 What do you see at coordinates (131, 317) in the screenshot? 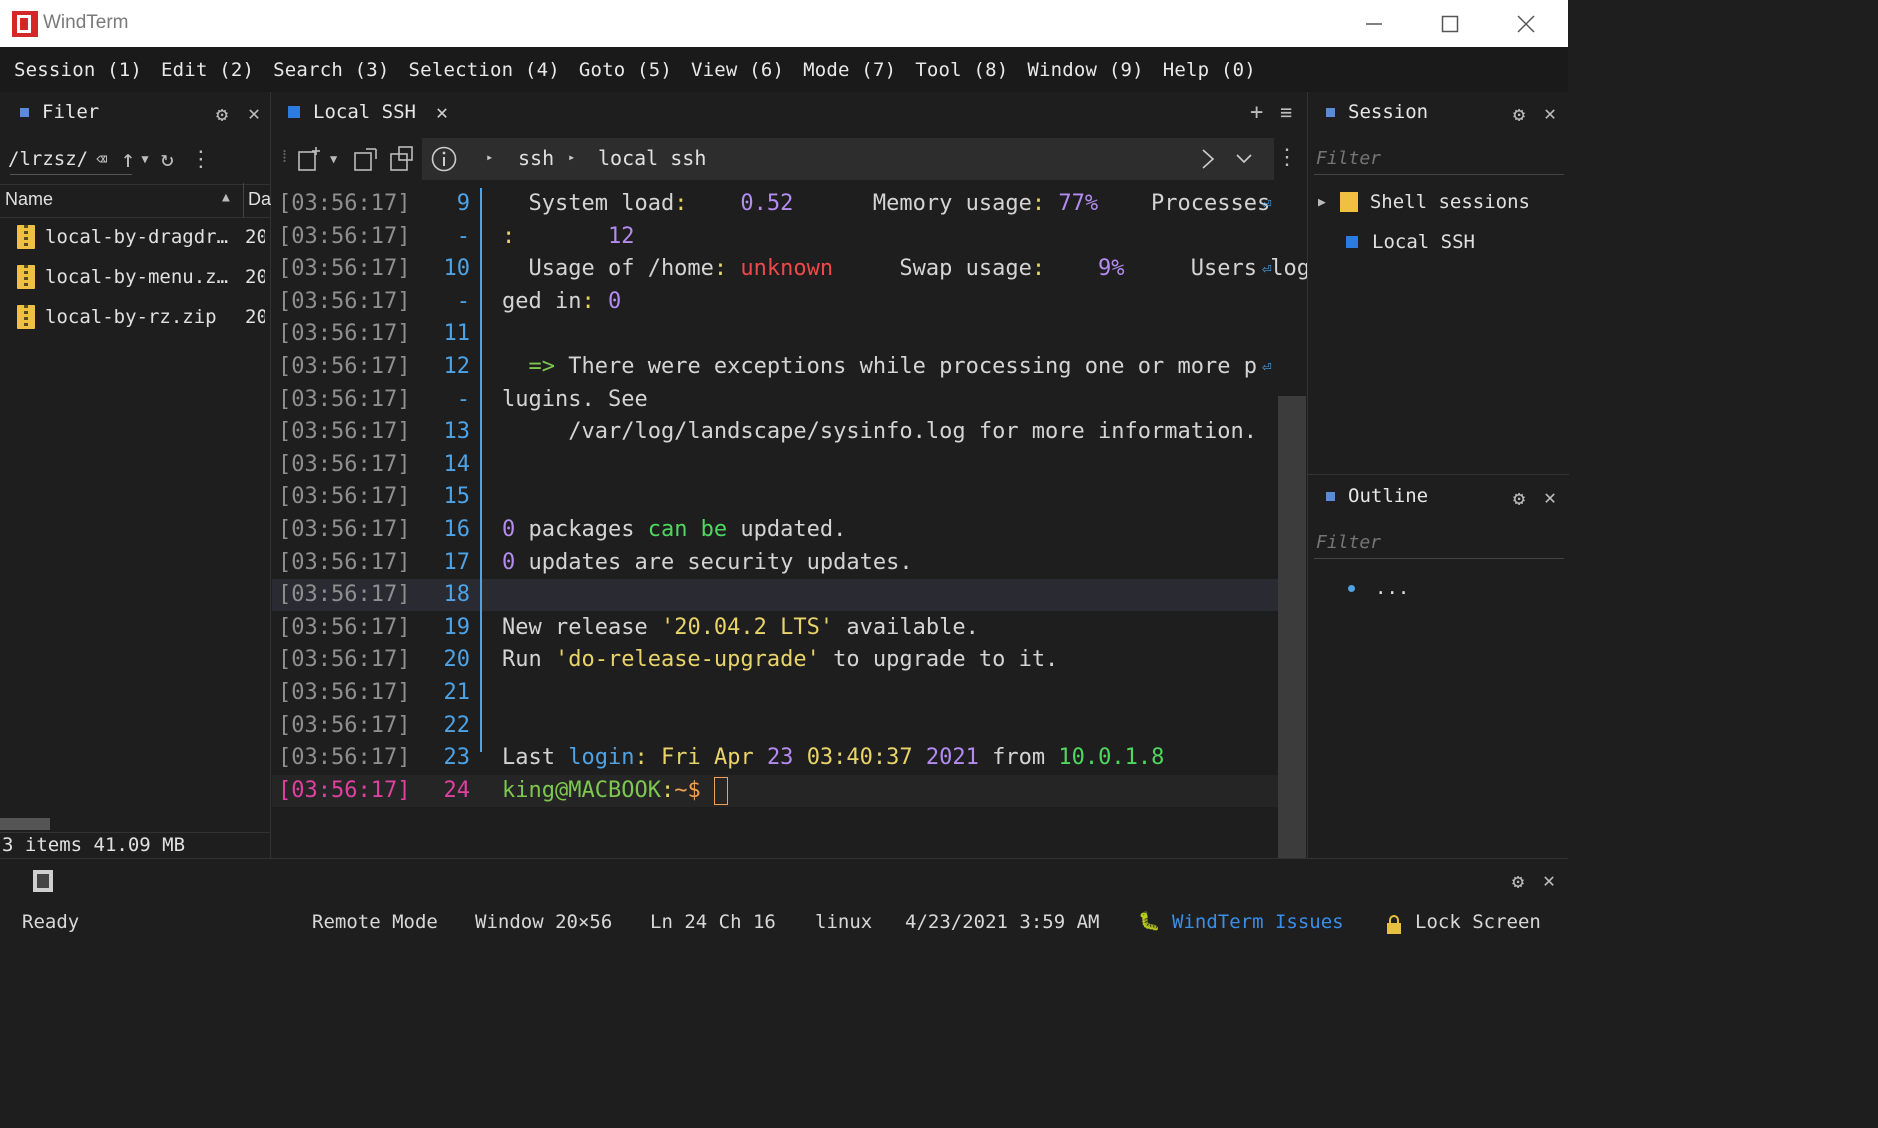
I see `file-name: local-by-rz.zip` at bounding box center [131, 317].